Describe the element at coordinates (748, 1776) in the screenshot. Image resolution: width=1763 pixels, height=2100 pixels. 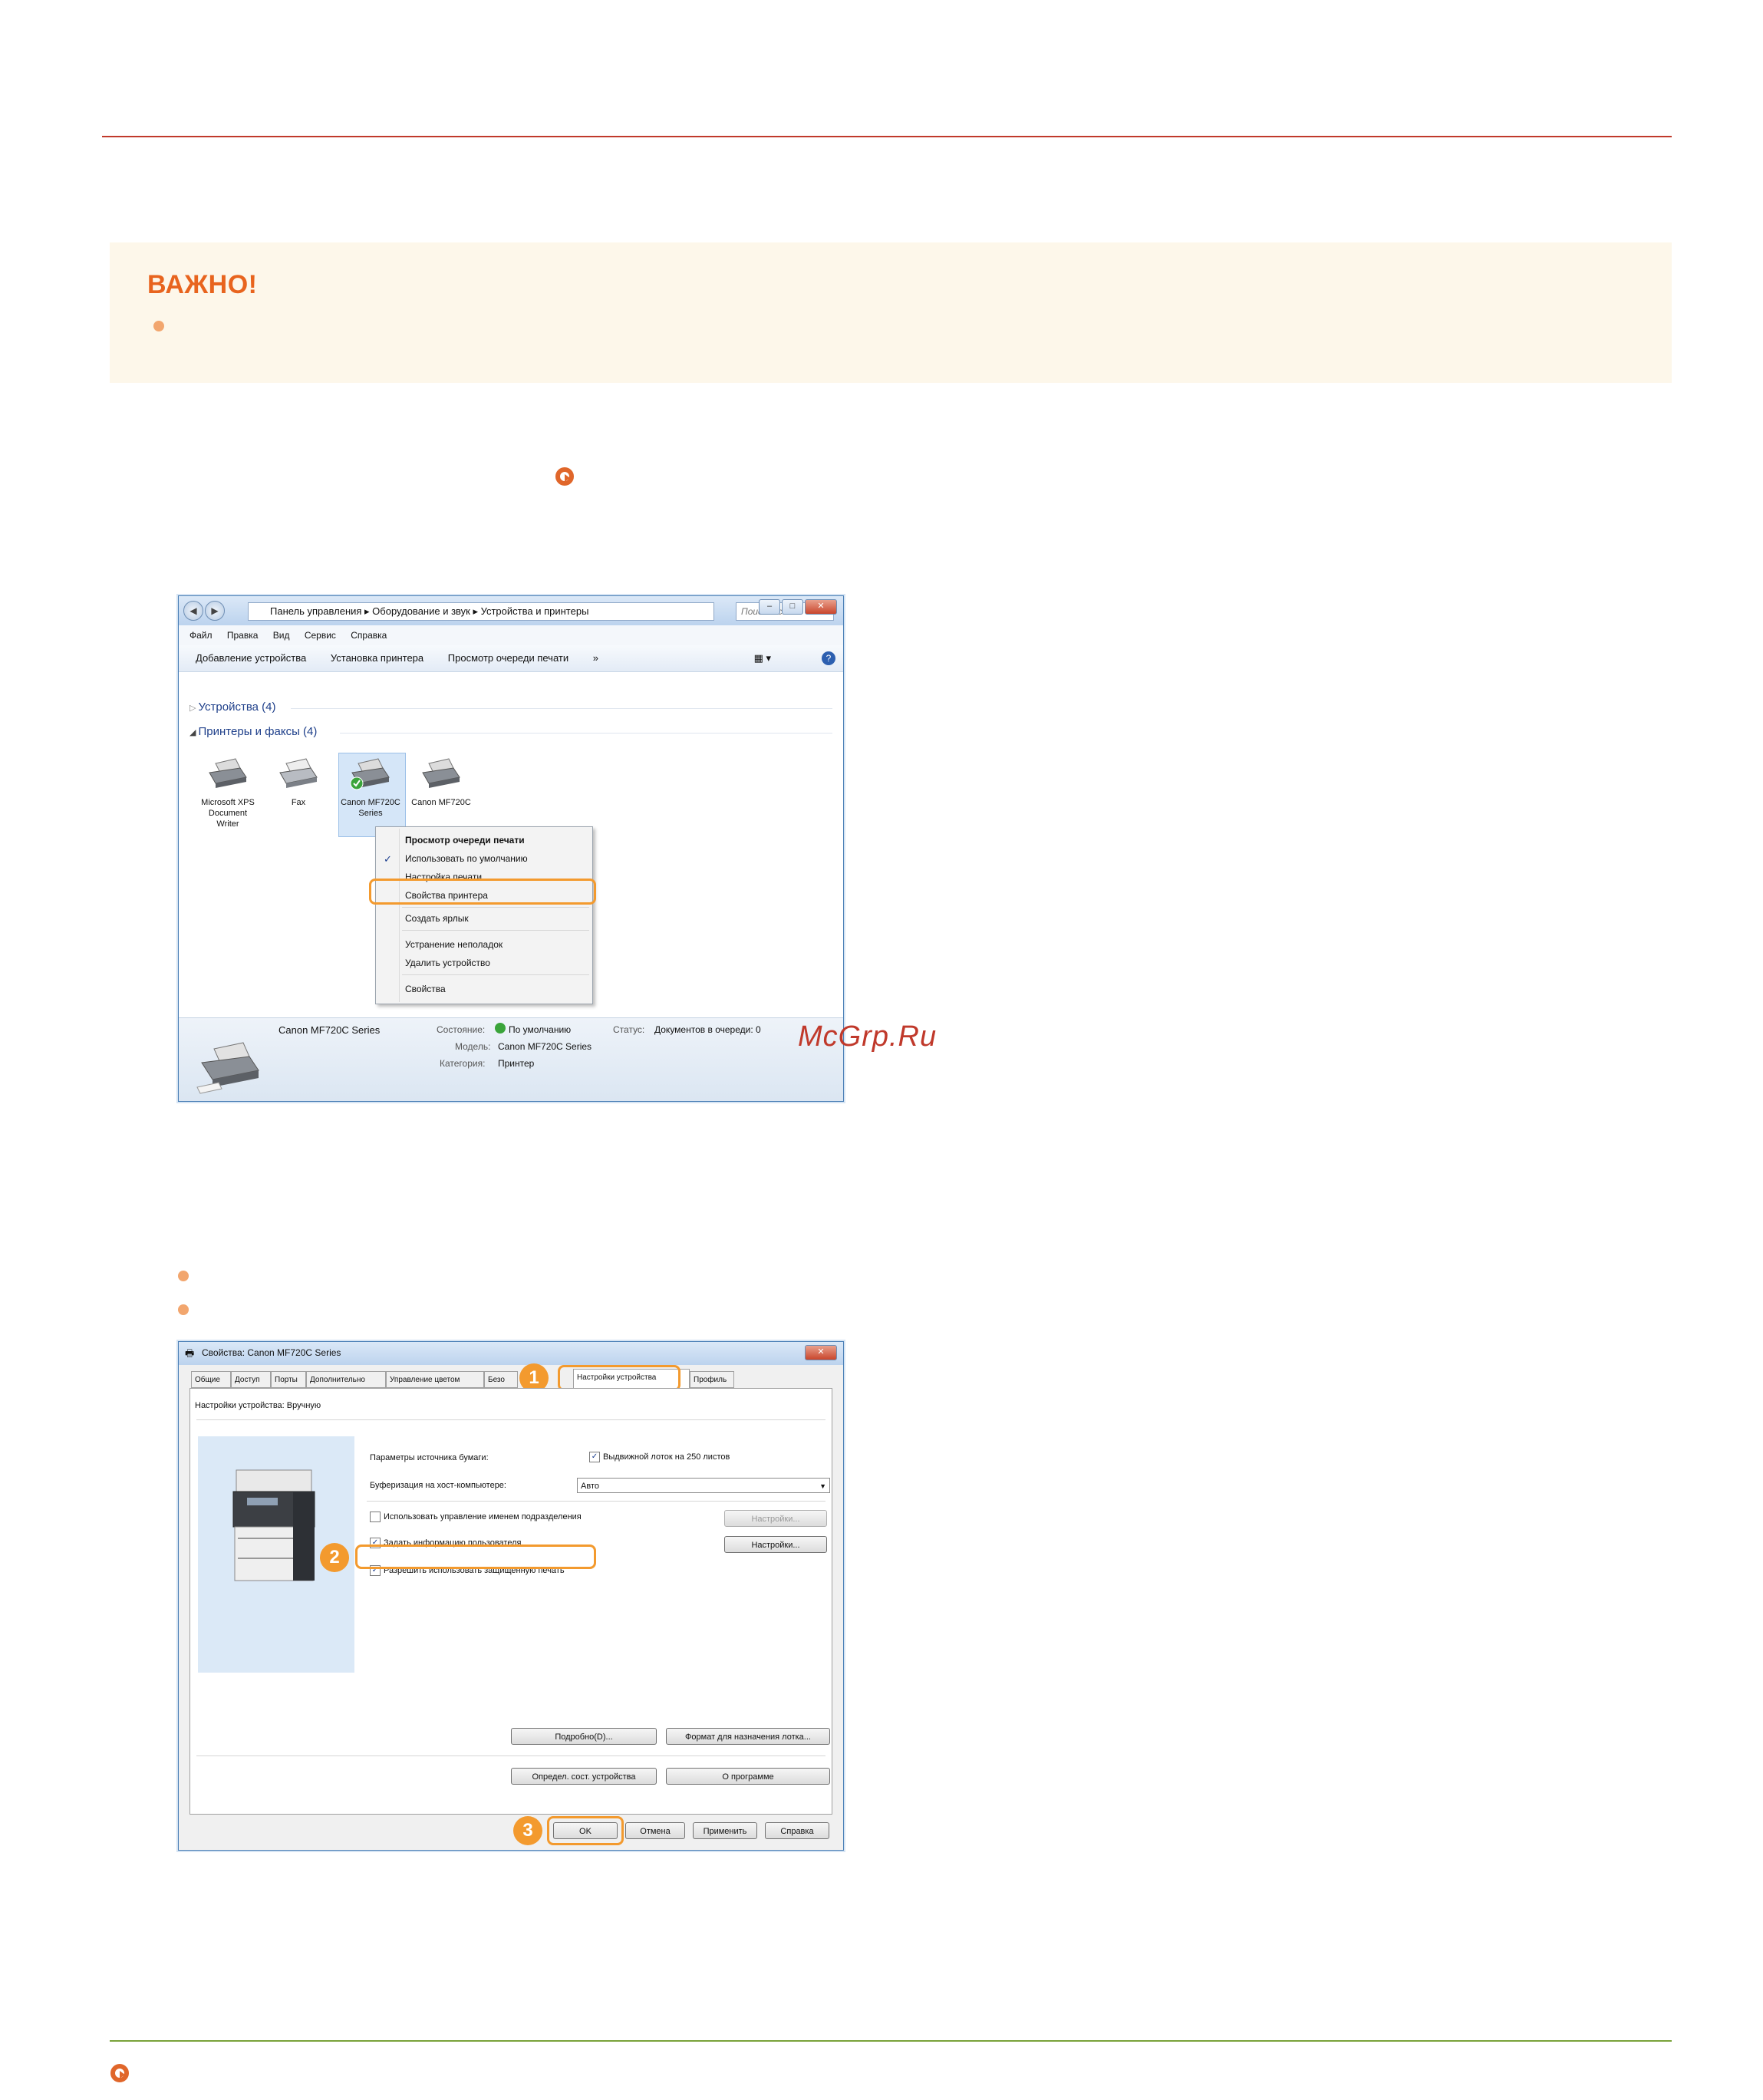
I see `about-button: О программе` at that location.